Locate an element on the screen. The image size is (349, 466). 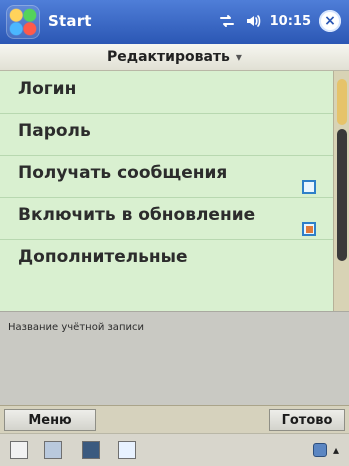
title-bar: Start 10:15 × is located at coordinates (174, 22).